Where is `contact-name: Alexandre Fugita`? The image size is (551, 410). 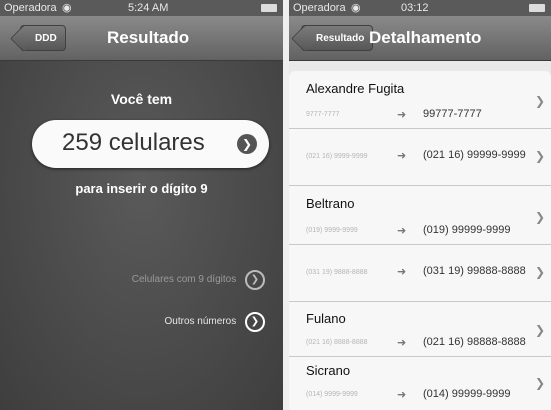 contact-name: Alexandre Fugita is located at coordinates (355, 88).